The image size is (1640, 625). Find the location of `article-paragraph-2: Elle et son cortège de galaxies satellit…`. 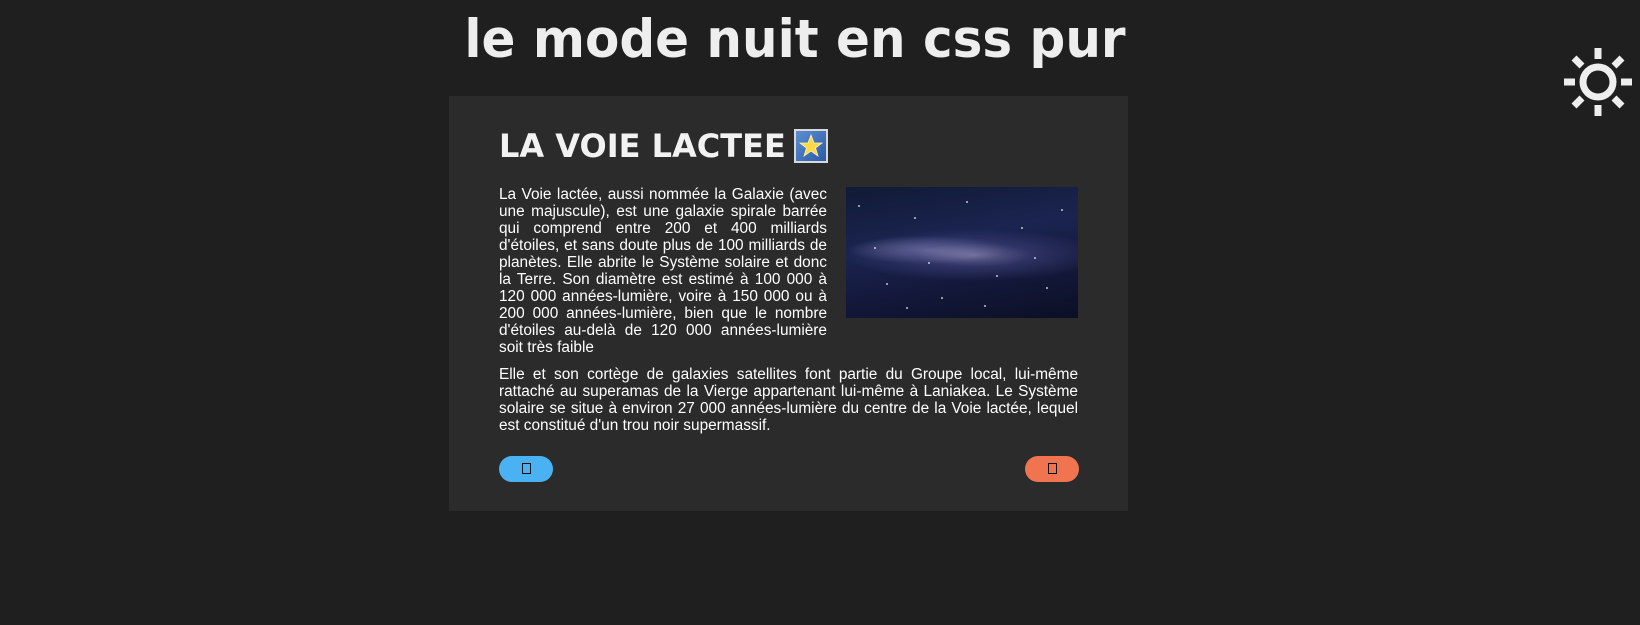

article-paragraph-2: Elle et son cortège de galaxies satellit… is located at coordinates (788, 400).